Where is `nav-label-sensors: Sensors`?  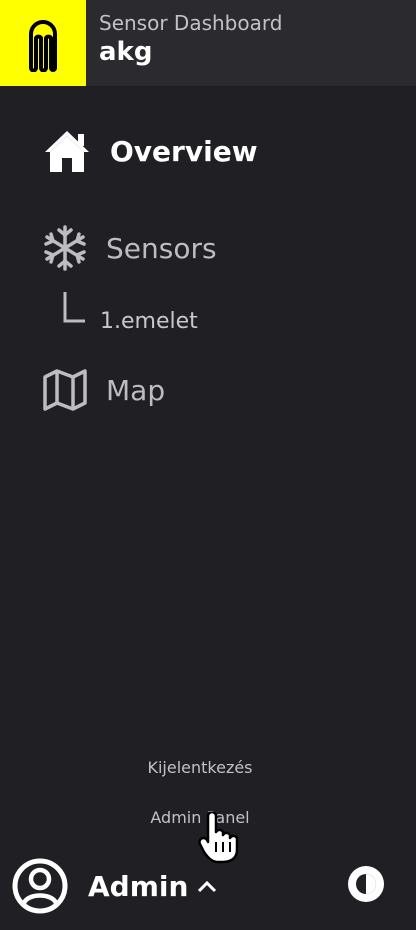 nav-label-sensors: Sensors is located at coordinates (161, 248).